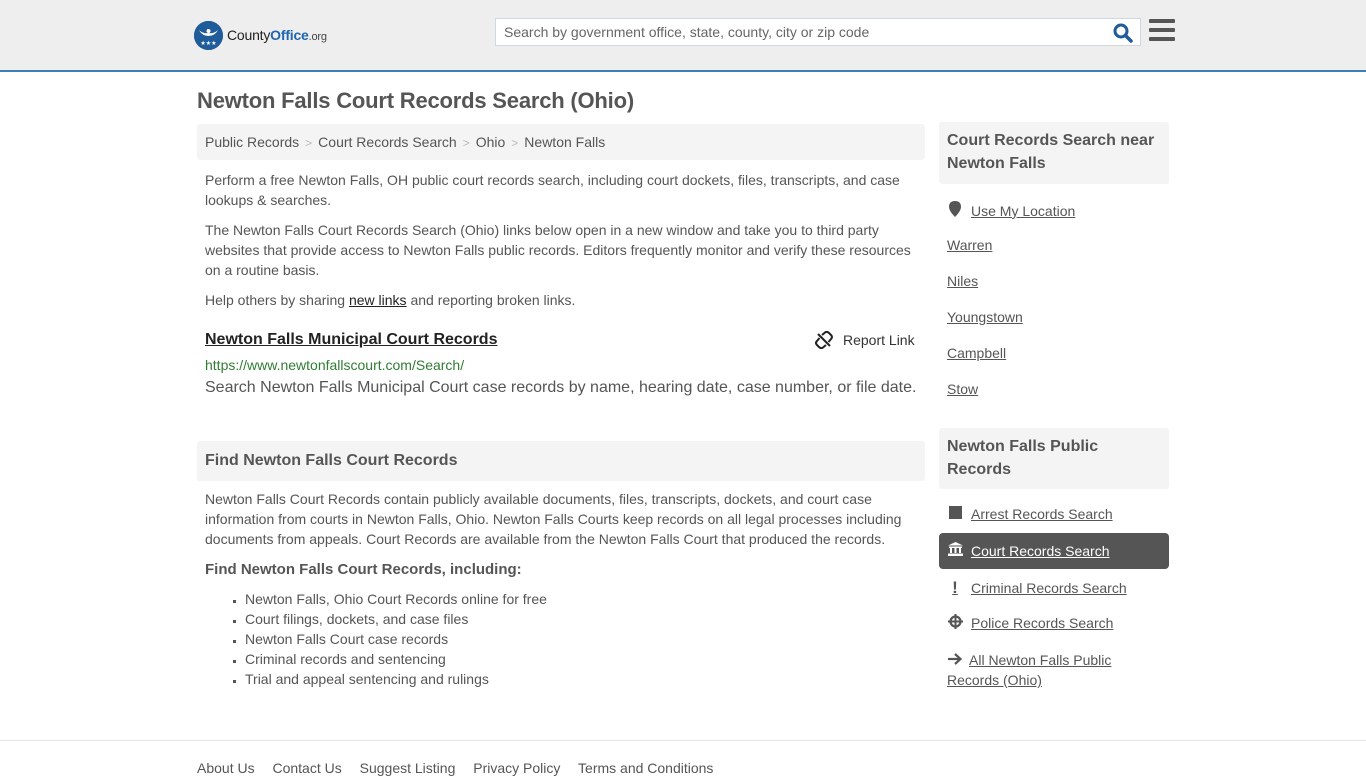 This screenshot has height=776, width=1366. I want to click on footer-link-terms: Terms and Conditions, so click(645, 768).